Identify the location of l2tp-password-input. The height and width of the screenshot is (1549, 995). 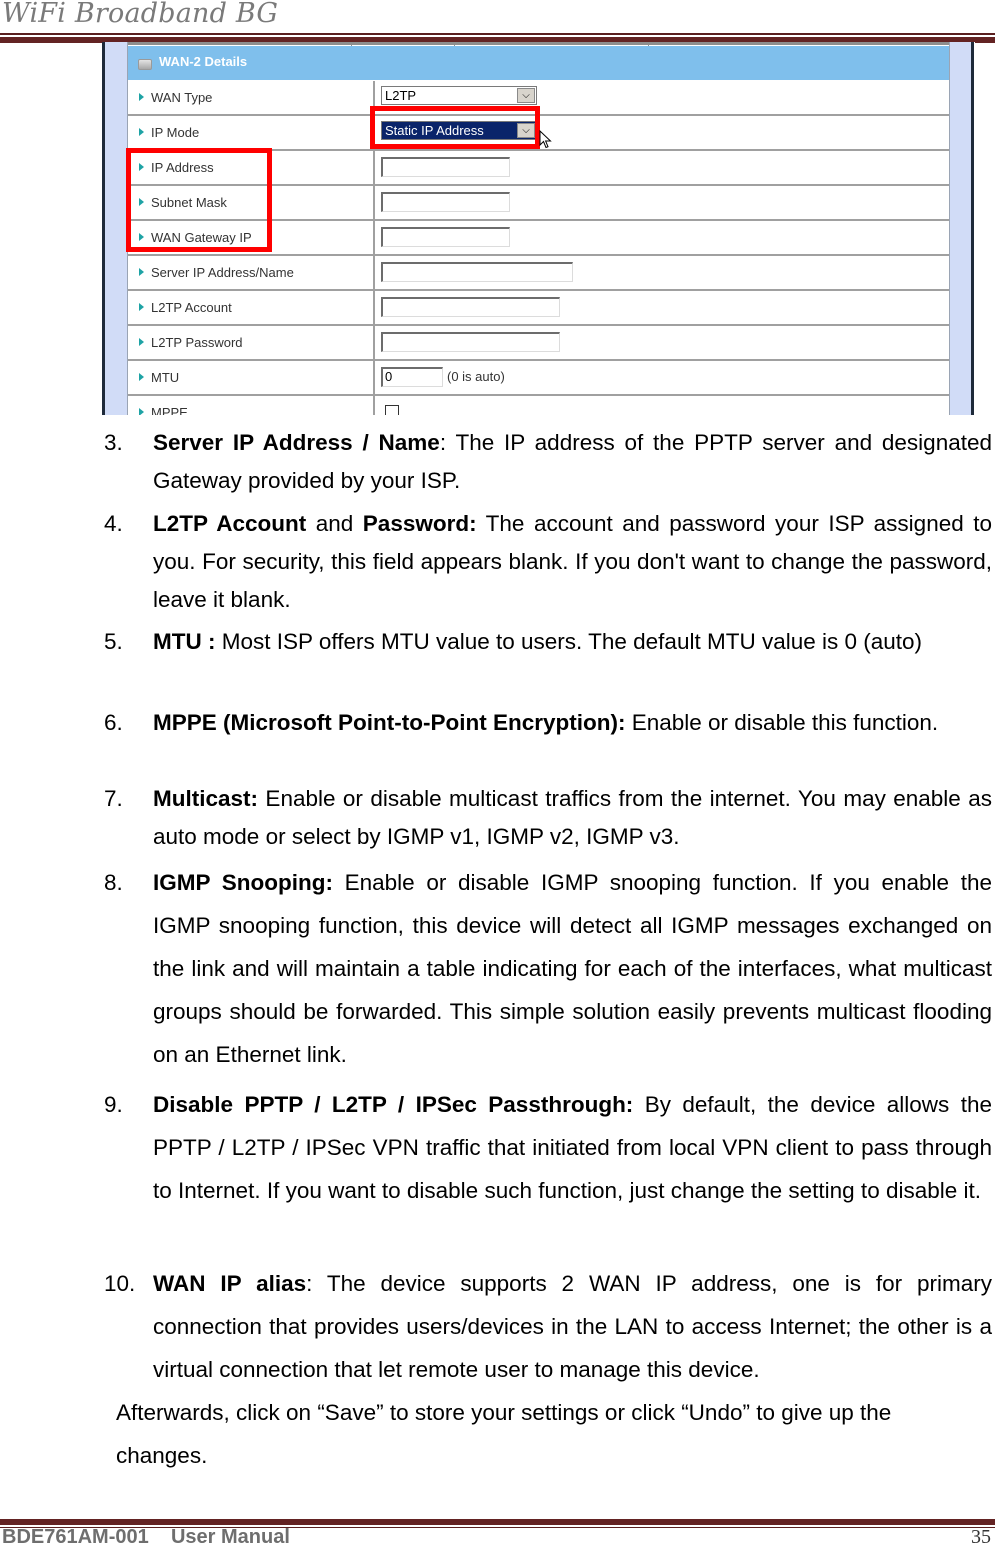
(470, 342).